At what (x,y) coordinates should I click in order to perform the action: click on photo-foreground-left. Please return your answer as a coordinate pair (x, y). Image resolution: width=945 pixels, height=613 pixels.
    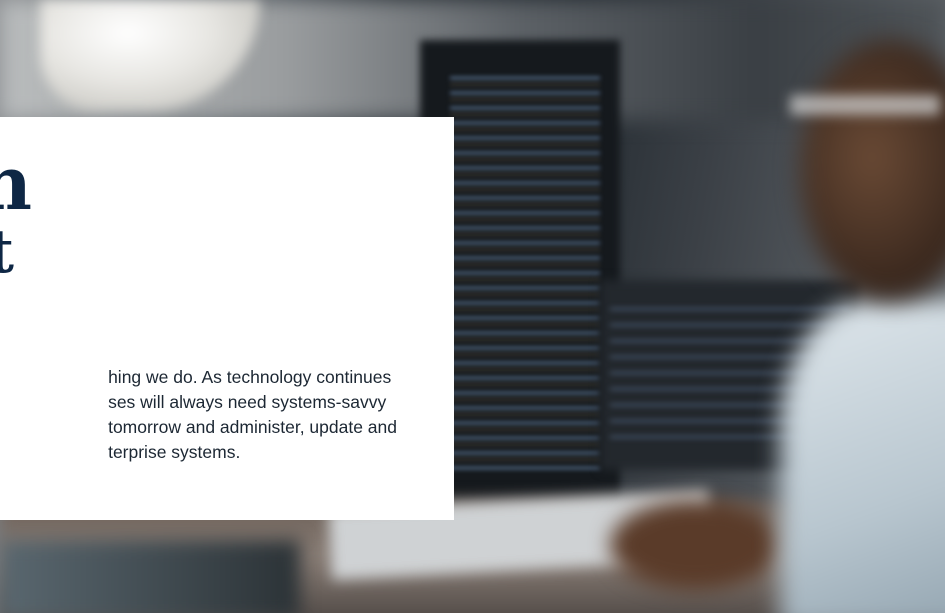
    Looking at the image, I should click on (150, 576).